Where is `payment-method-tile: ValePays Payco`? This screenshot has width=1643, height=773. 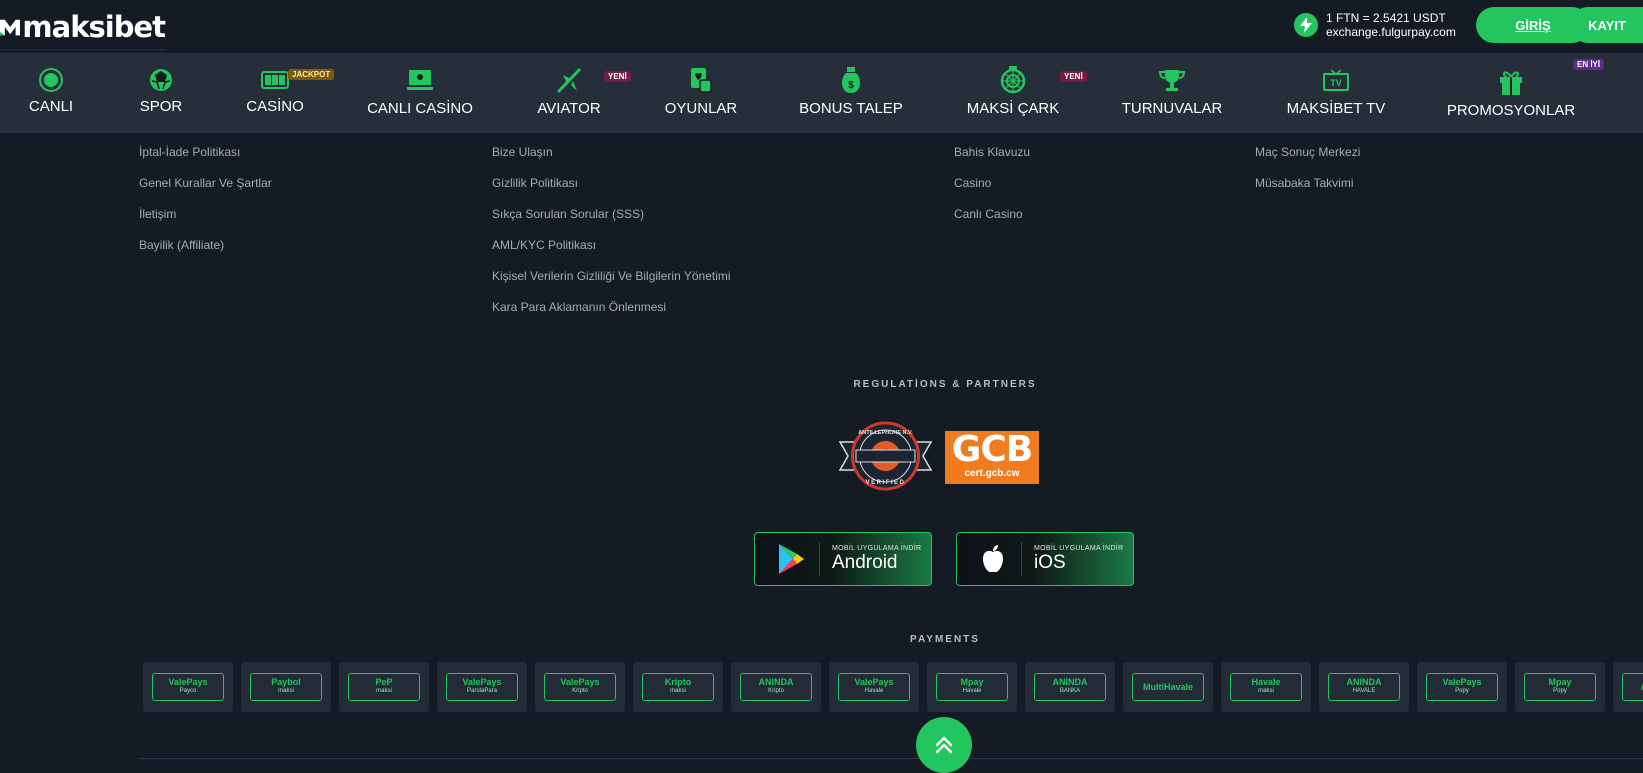 payment-method-tile: ValePays Payco is located at coordinates (188, 687).